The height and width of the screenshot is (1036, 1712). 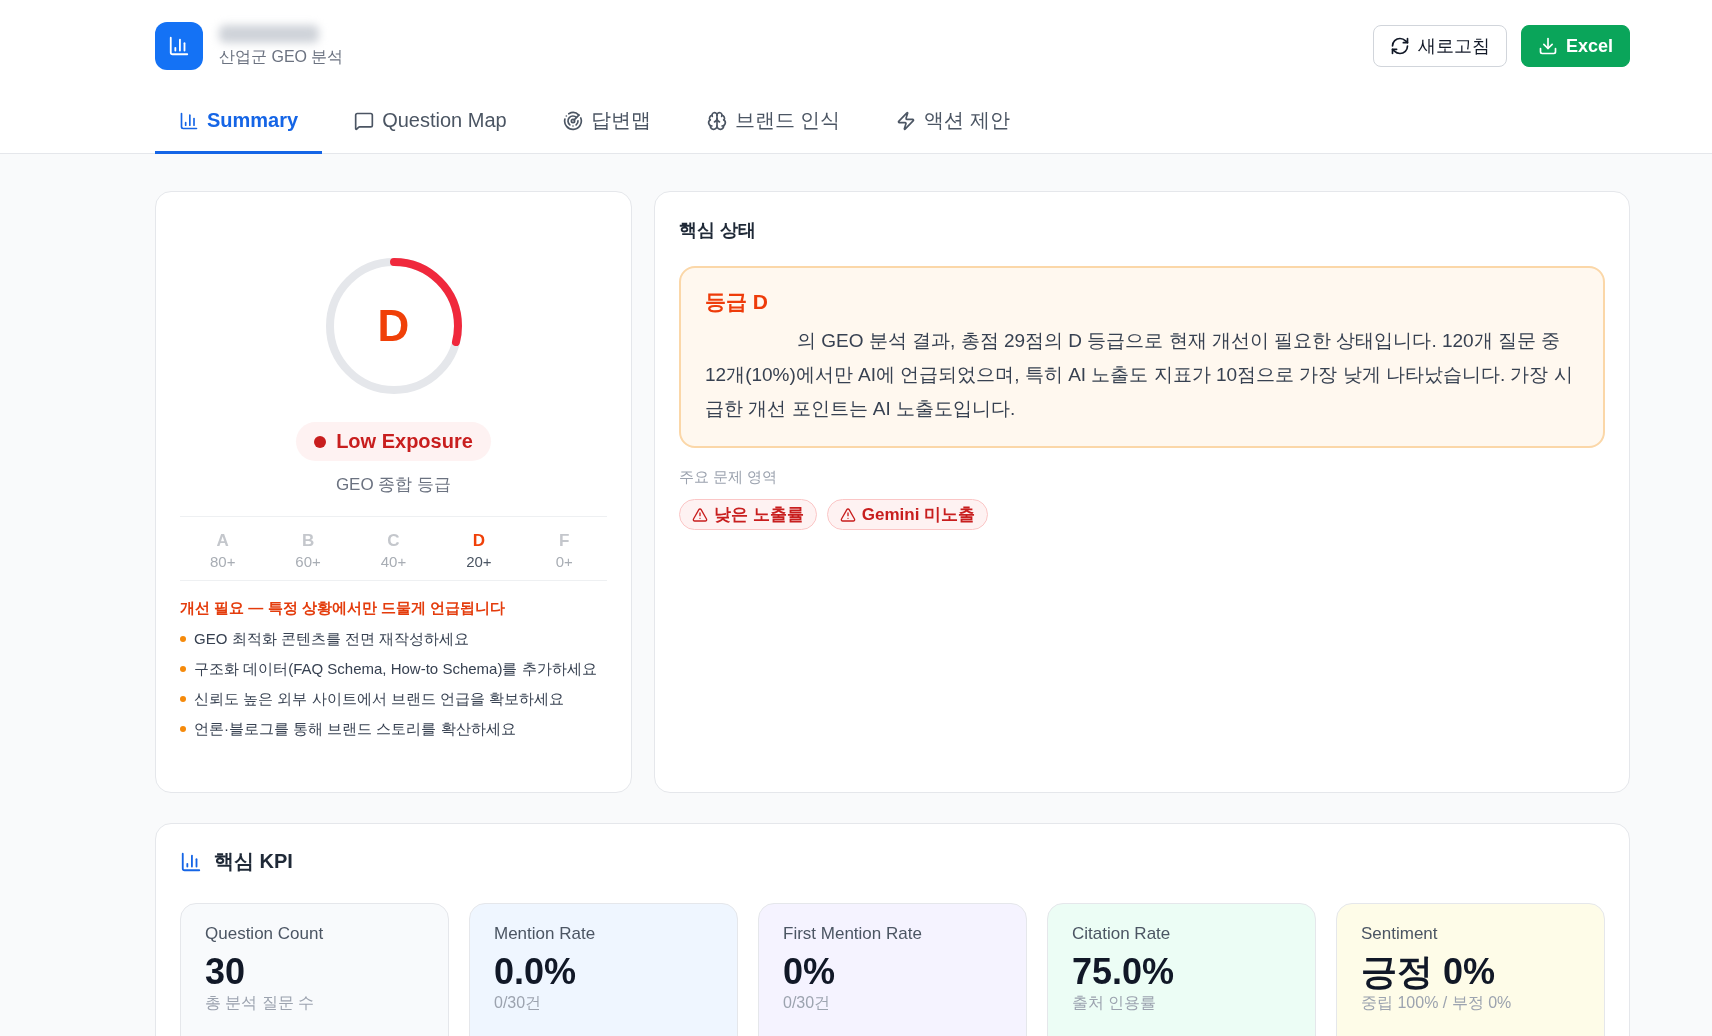 I want to click on tip-text: 구조화 데이터(FAQ Schema, How-to Schema)를 추가하세요, so click(x=395, y=669).